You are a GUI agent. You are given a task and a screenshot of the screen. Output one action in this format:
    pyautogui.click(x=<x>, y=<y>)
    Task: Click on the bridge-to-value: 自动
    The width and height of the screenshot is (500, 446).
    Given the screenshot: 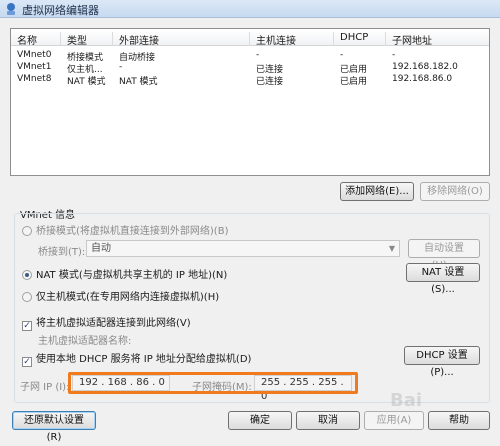 What is the action you would take?
    pyautogui.click(x=101, y=248)
    